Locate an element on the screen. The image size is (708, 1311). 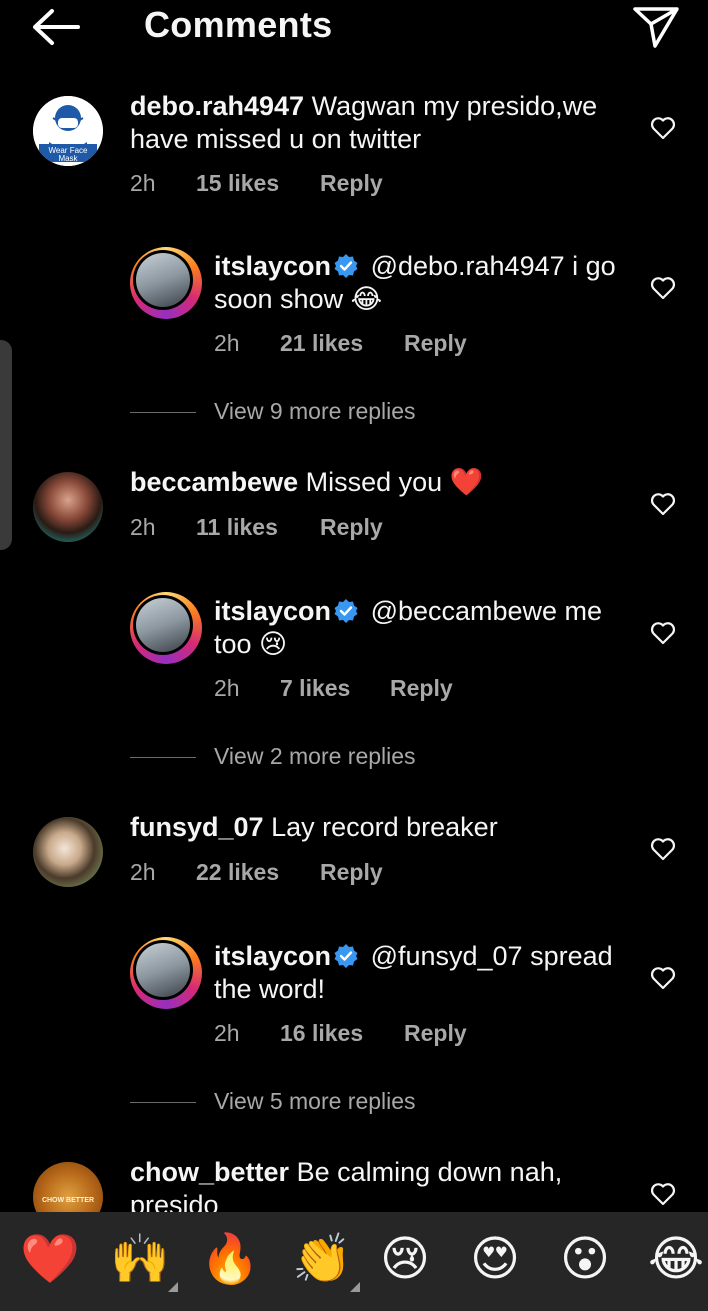
avatar: Wear Face Mask is located at coordinates (68, 131).